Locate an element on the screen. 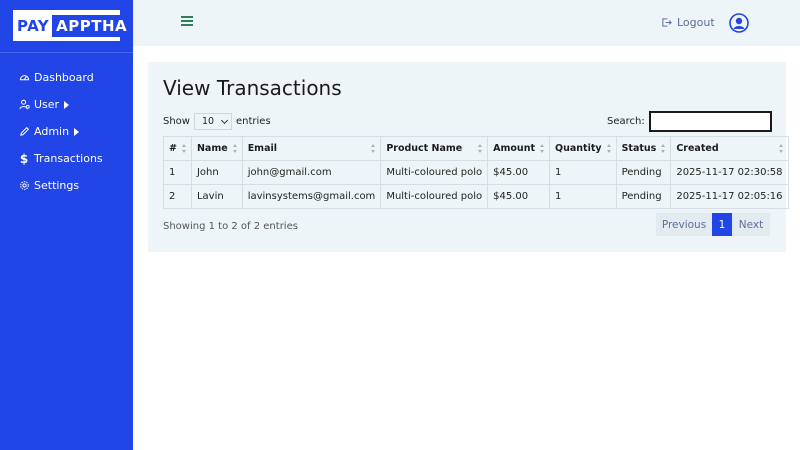  page-length-control: Show 10 entries is located at coordinates (217, 121).